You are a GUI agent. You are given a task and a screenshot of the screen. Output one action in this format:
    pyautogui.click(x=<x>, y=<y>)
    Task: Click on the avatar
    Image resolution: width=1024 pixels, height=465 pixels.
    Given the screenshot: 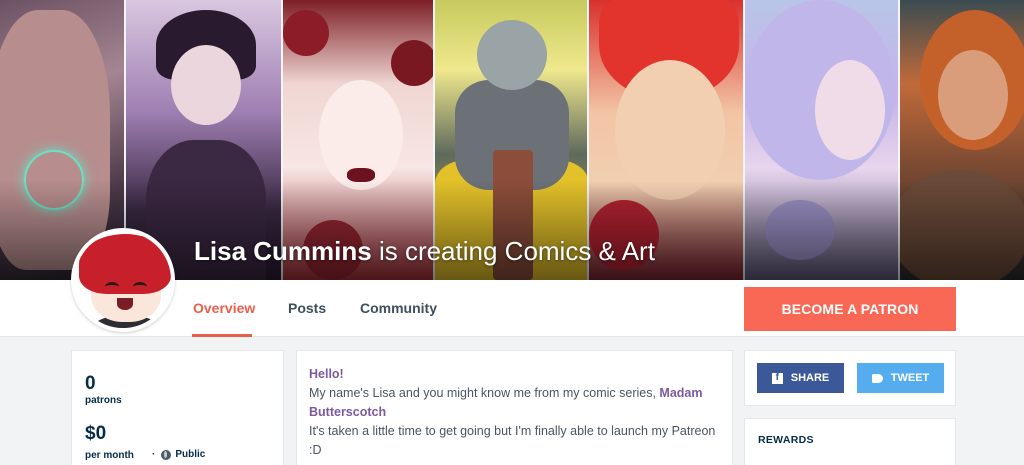 What is the action you would take?
    pyautogui.click(x=123, y=280)
    